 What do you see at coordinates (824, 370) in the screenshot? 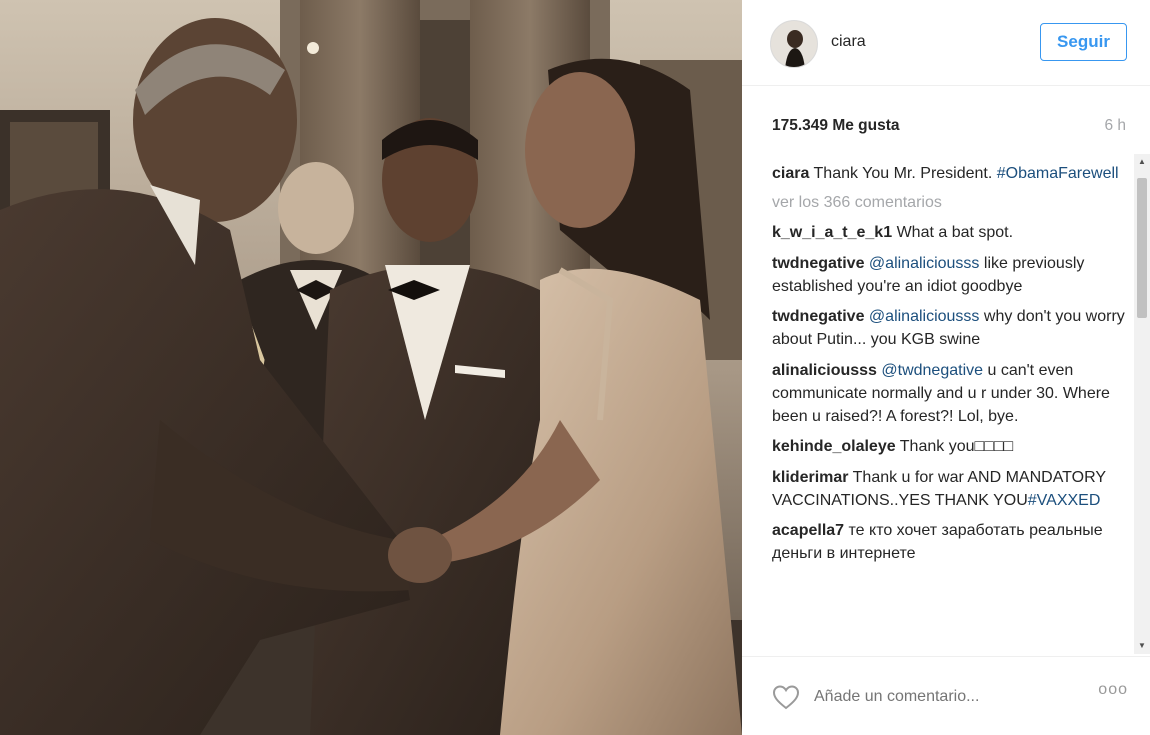
I see `comment-username: alinaliciousss` at bounding box center [824, 370].